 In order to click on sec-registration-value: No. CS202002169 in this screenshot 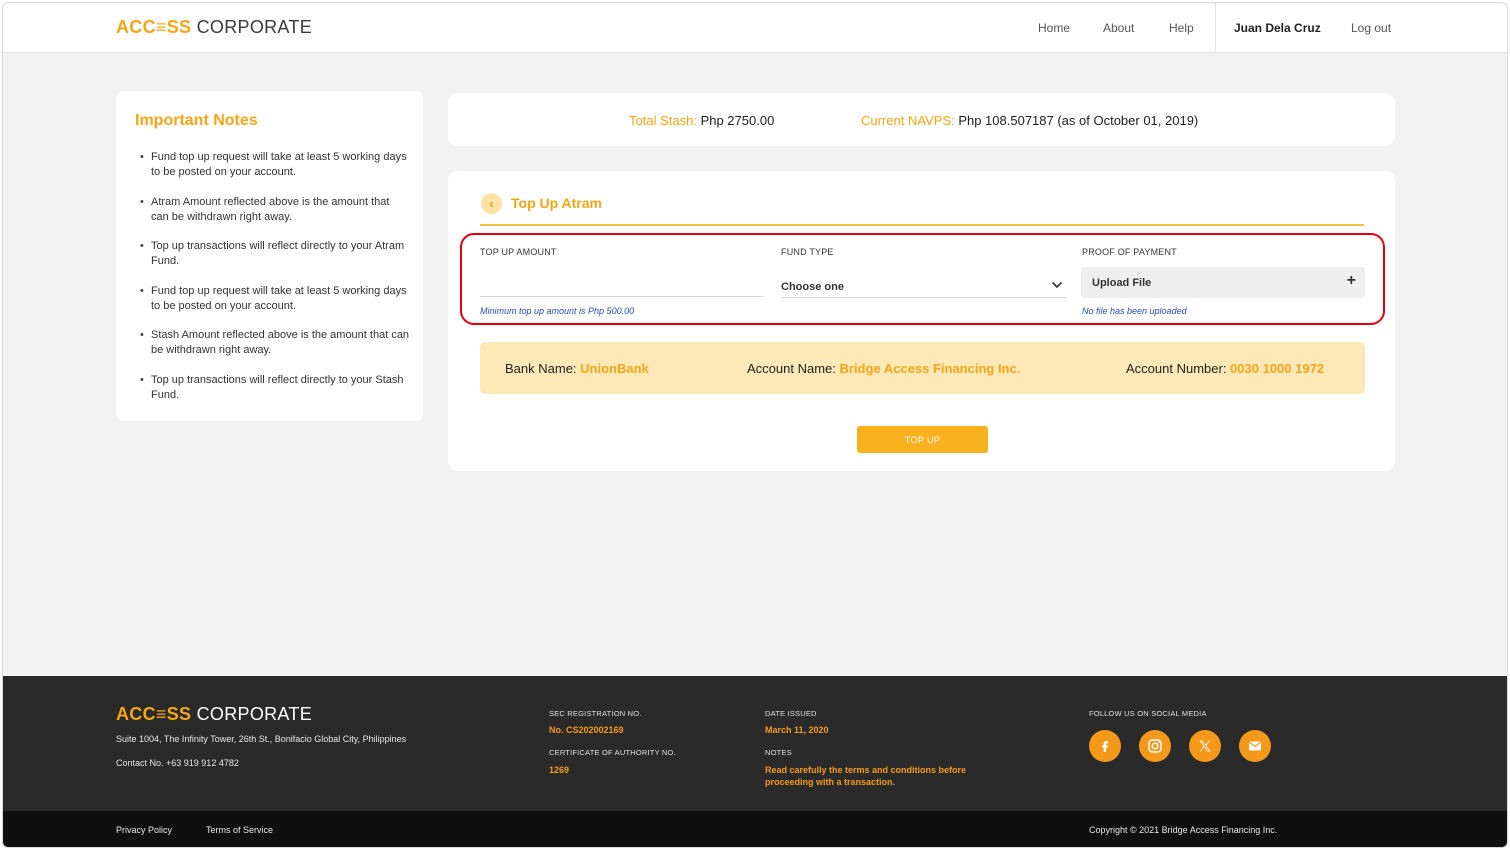, I will do `click(586, 730)`.